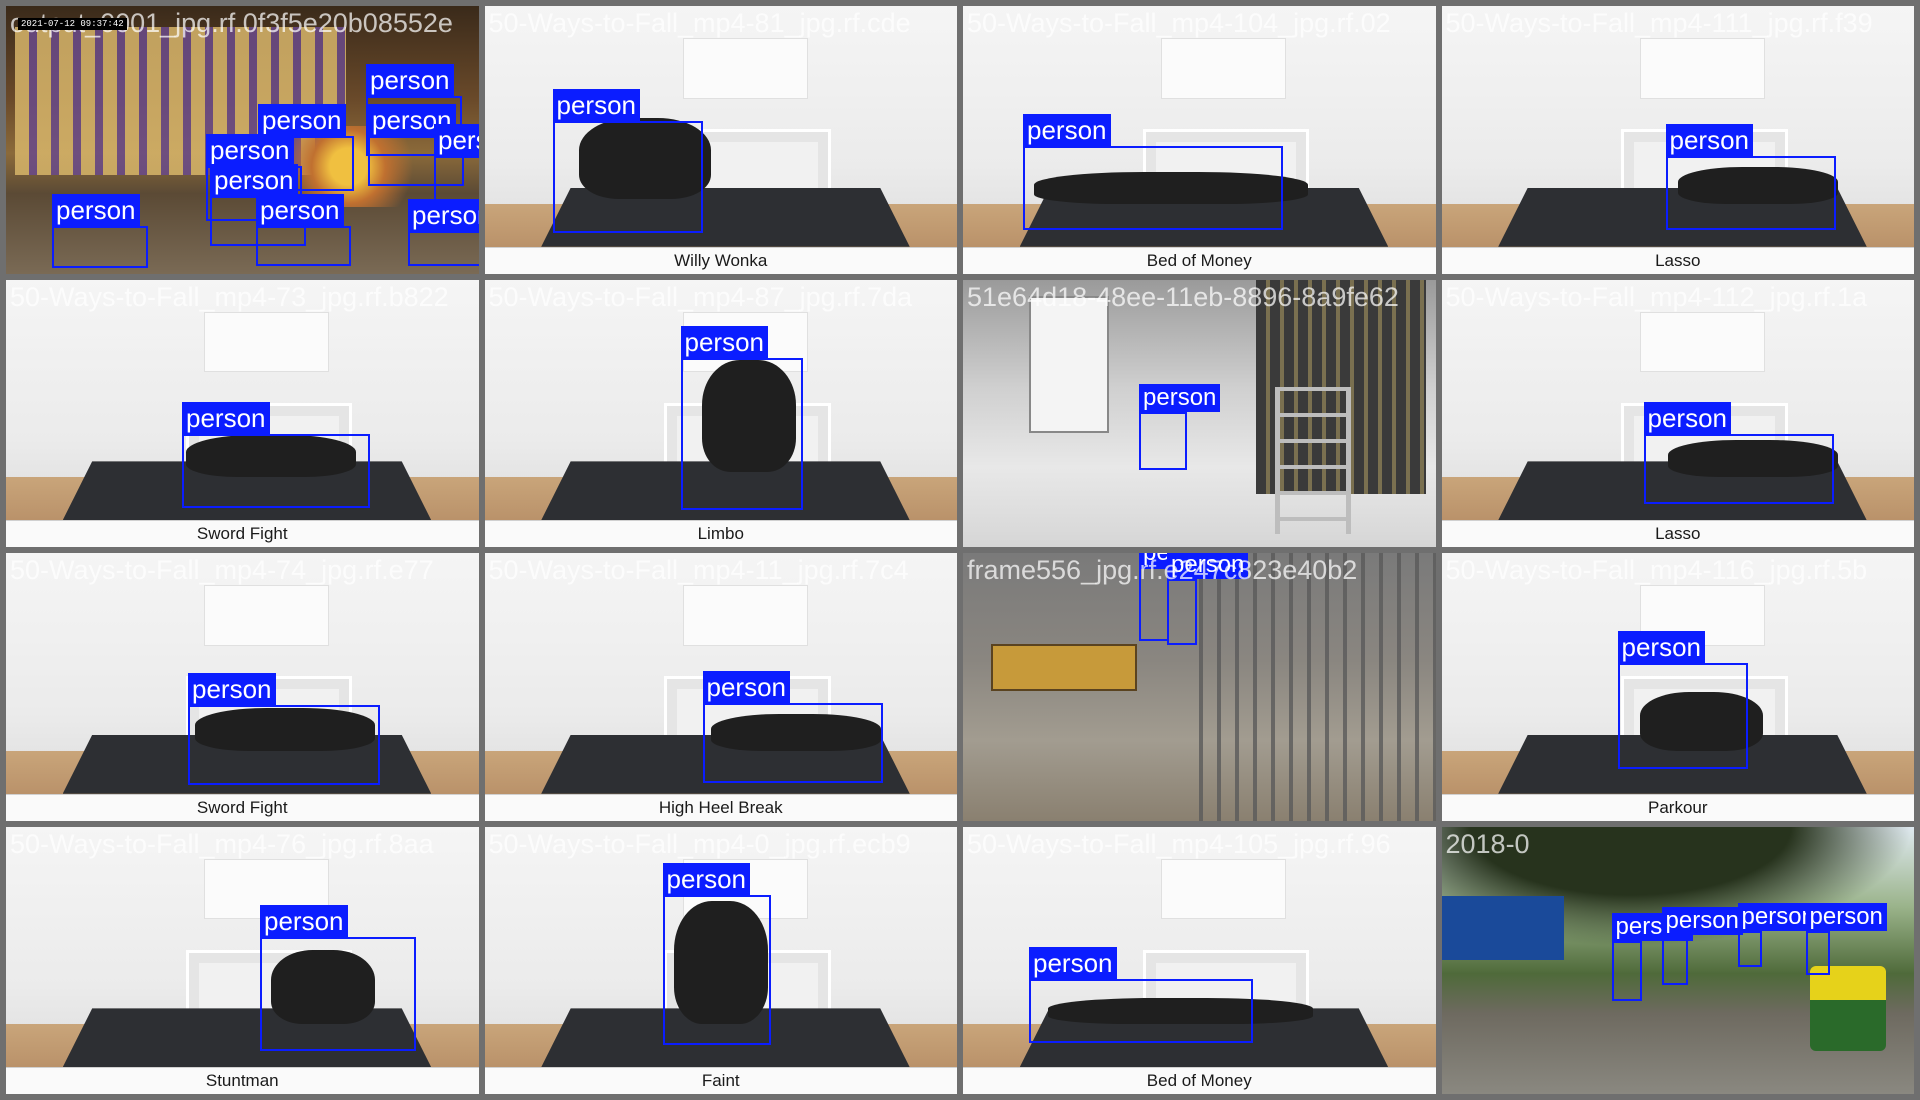  Describe the element at coordinates (1312, 460) in the screenshot. I see `ladder` at that location.